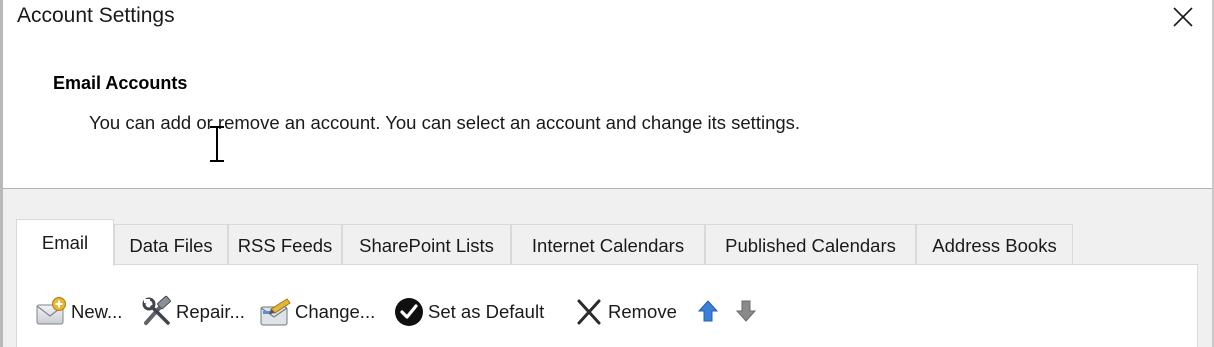 Image resolution: width=1214 pixels, height=347 pixels. What do you see at coordinates (51, 311) in the screenshot?
I see `new-account-icon` at bounding box center [51, 311].